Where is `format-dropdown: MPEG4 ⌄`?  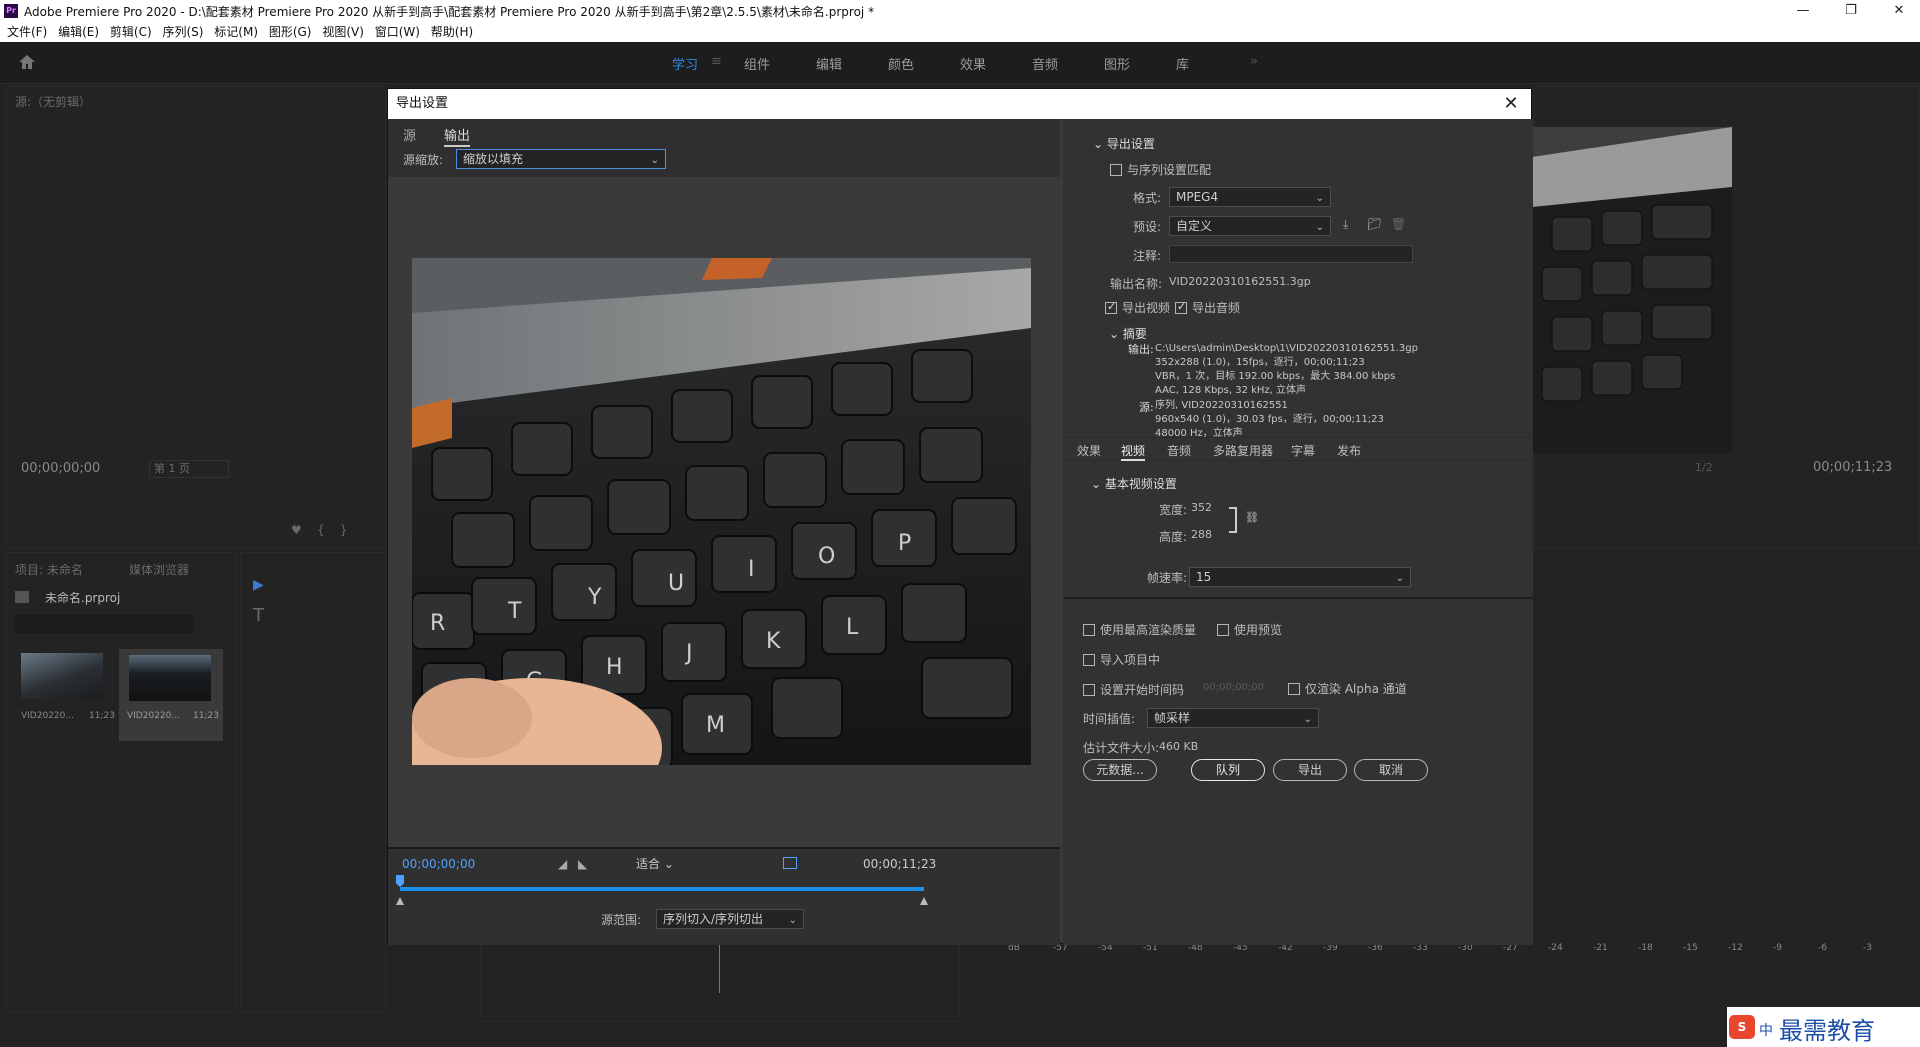
format-dropdown: MPEG4 ⌄ is located at coordinates (1250, 197).